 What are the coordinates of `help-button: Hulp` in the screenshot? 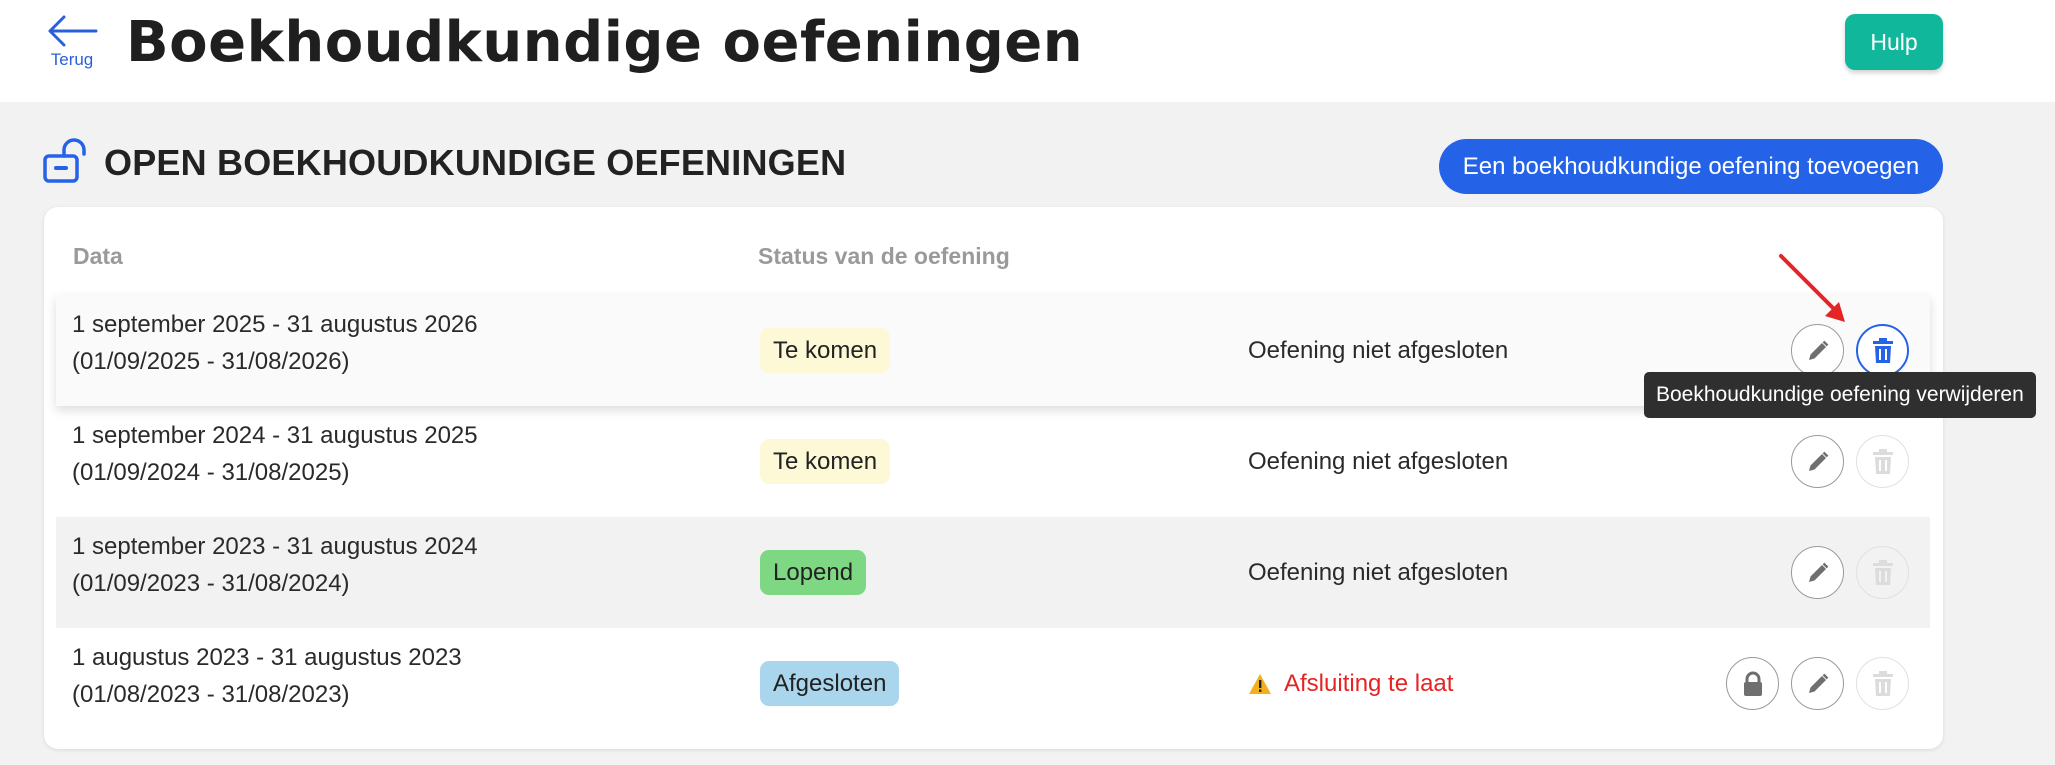 It's located at (1894, 42).